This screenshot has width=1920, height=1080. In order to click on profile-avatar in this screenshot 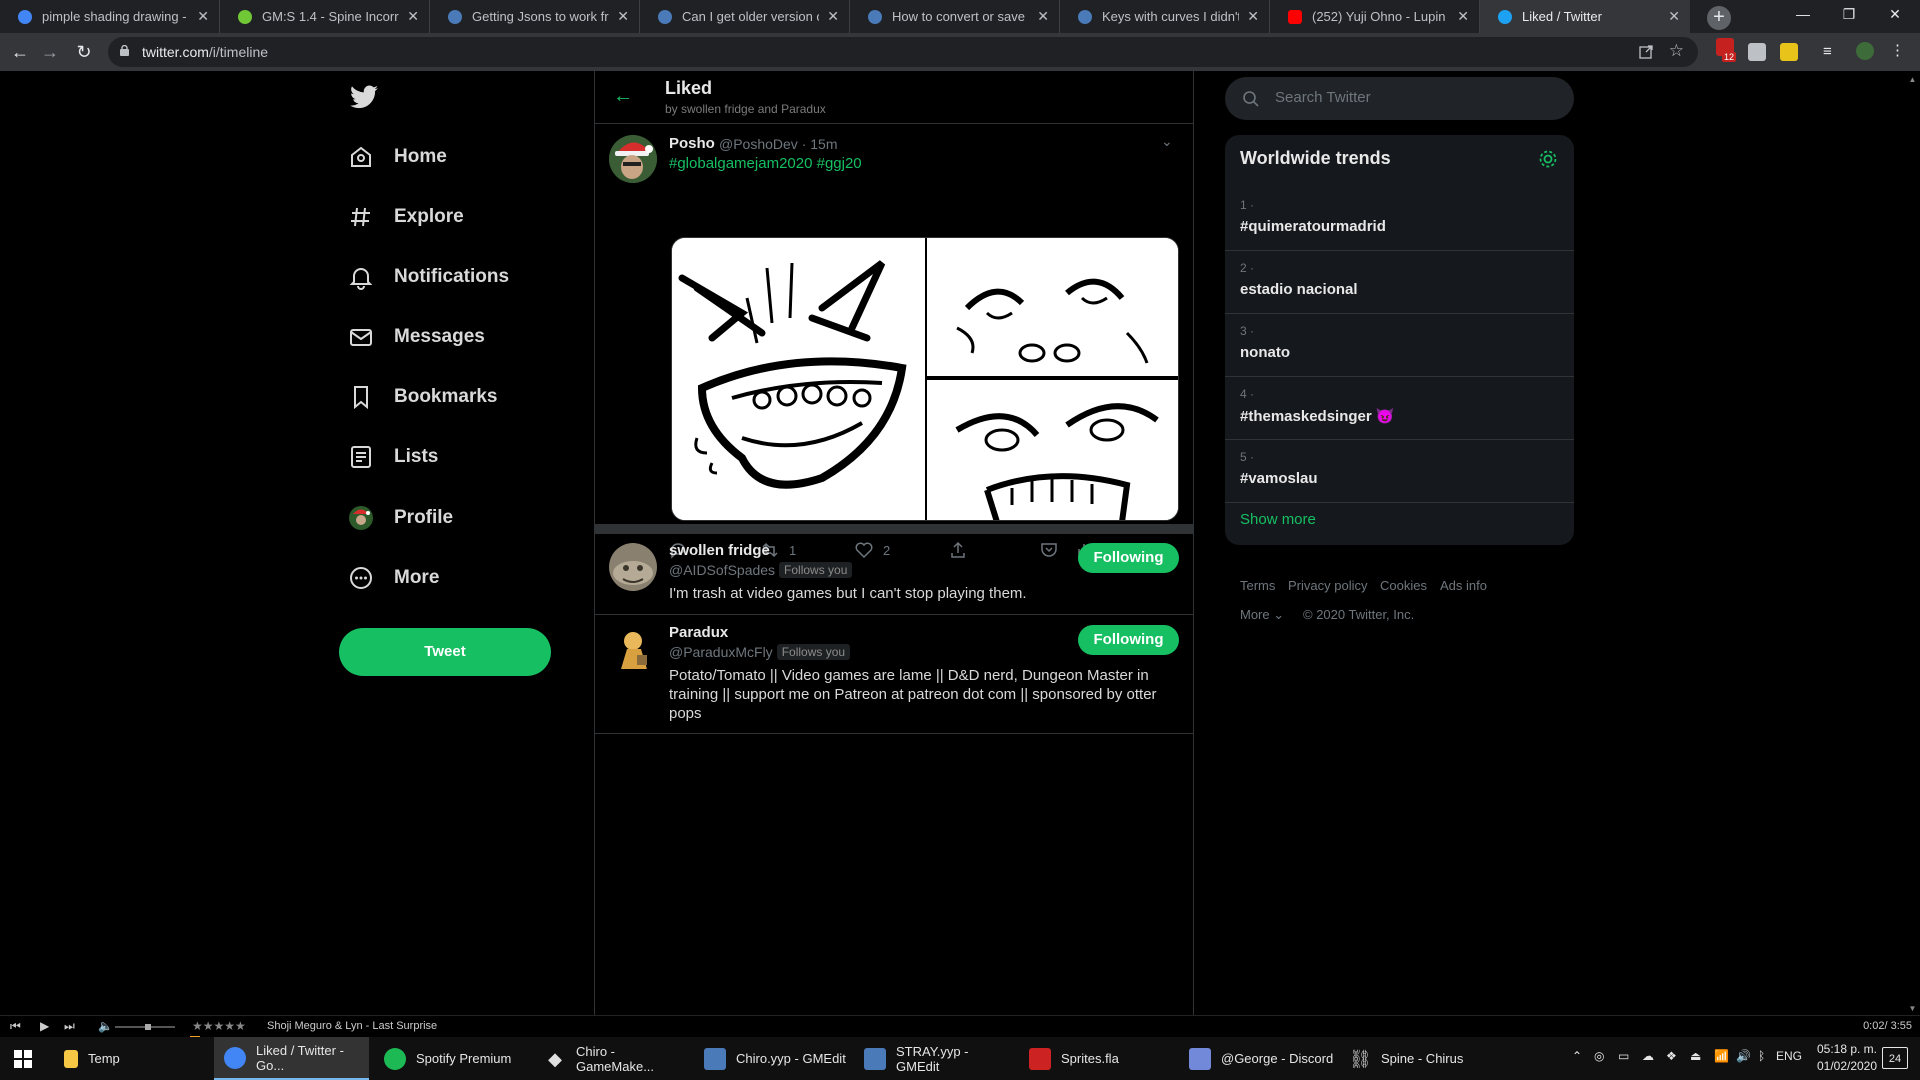, I will do `click(1865, 51)`.